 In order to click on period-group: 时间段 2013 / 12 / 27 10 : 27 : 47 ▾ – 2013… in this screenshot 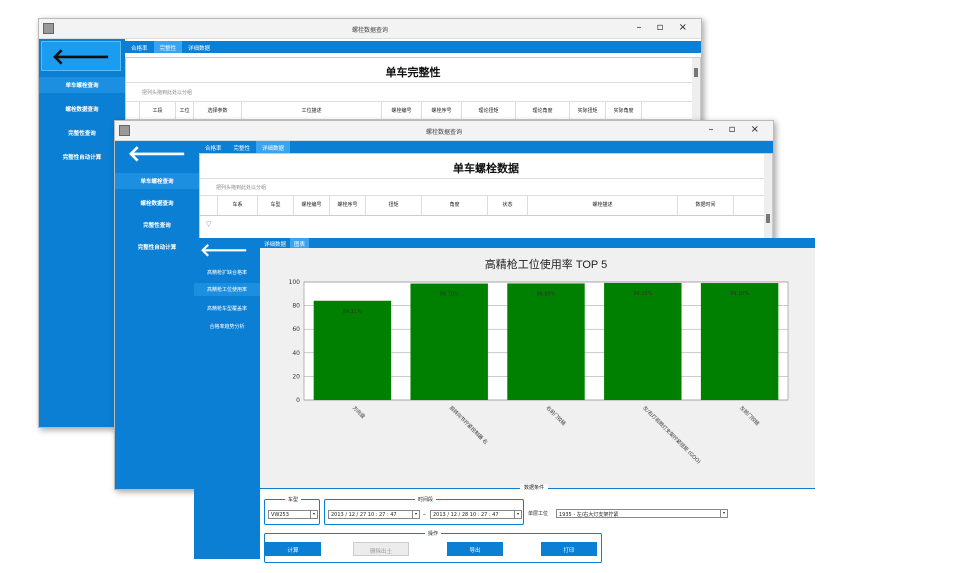, I will do `click(424, 510)`.